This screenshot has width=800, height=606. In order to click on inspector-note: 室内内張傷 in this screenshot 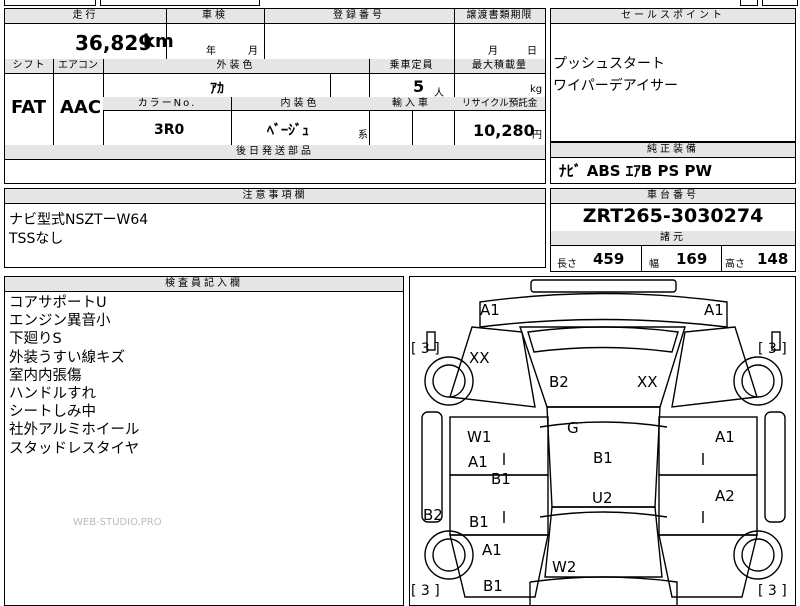, I will do `click(45, 375)`.